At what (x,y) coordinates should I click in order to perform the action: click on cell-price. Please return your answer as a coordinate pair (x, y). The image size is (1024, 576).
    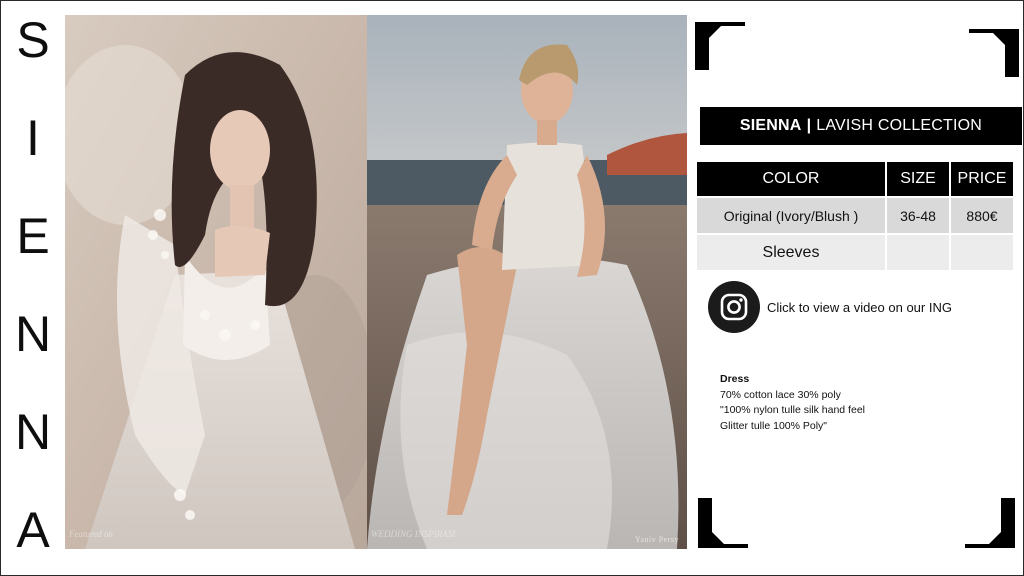
    Looking at the image, I should click on (982, 252).